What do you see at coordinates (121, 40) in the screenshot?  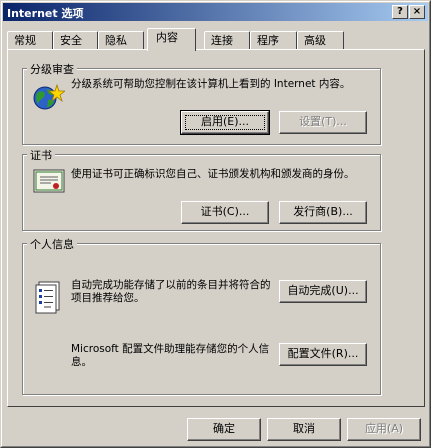 I see `tab-privacy: 隐私` at bounding box center [121, 40].